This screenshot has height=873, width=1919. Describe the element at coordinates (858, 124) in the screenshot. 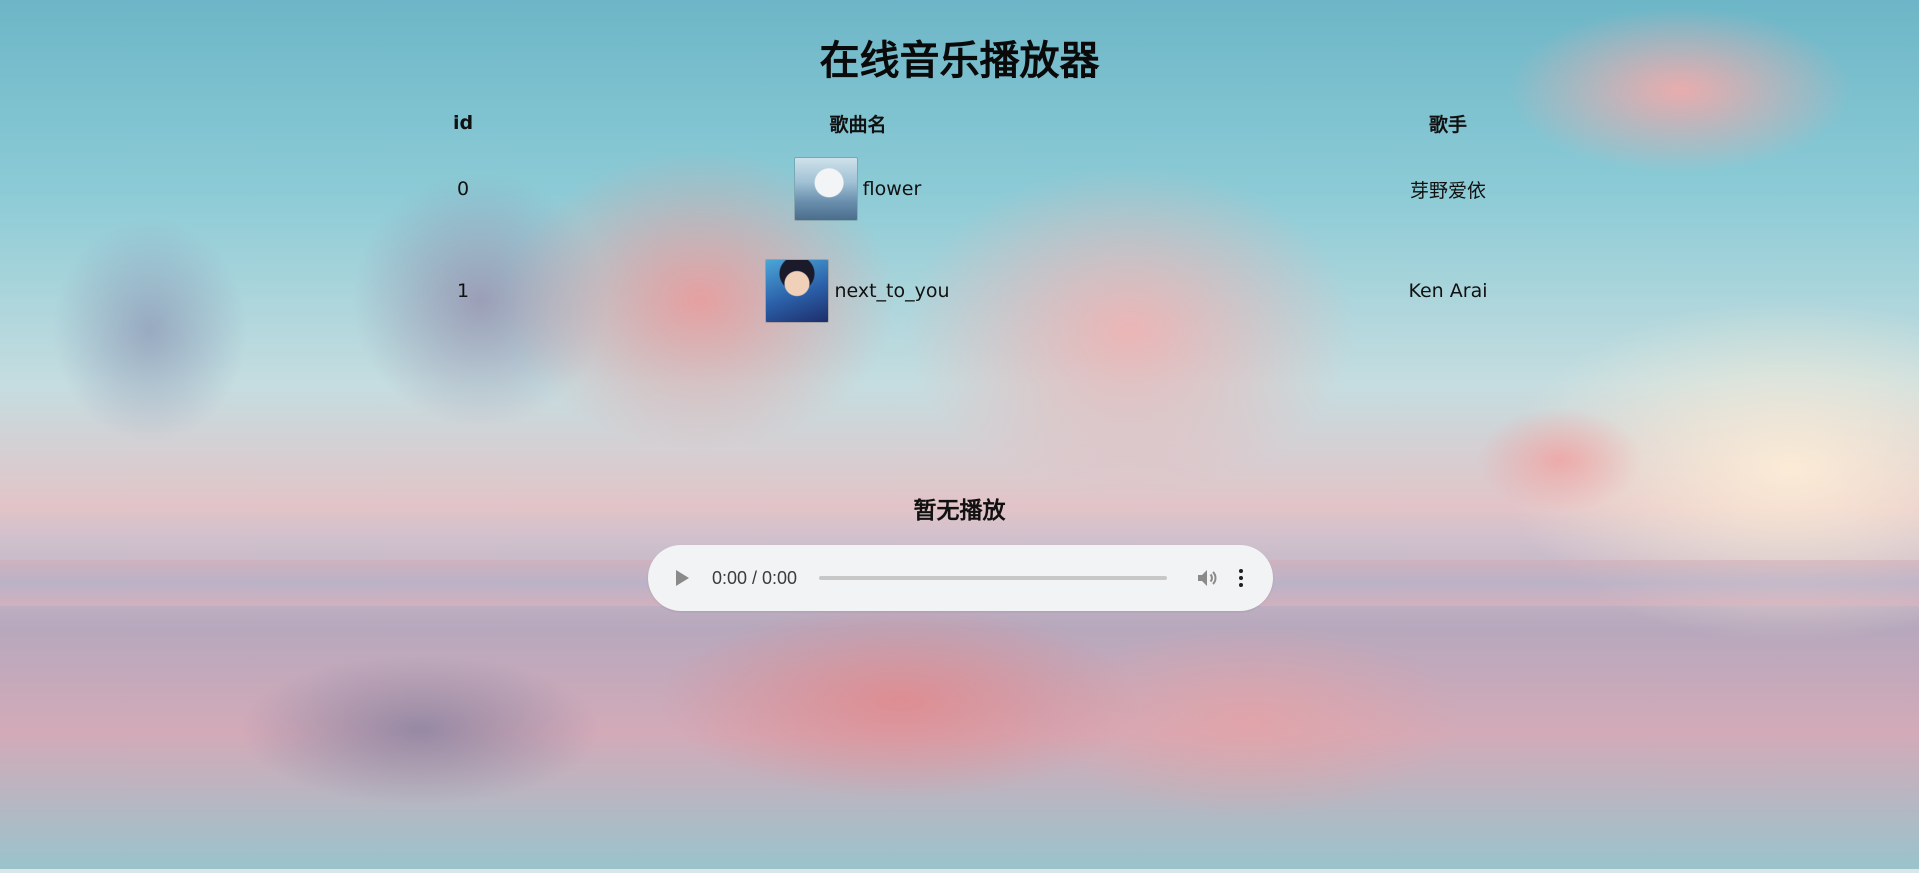

I see `column-header-song-name: 歌曲名` at that location.